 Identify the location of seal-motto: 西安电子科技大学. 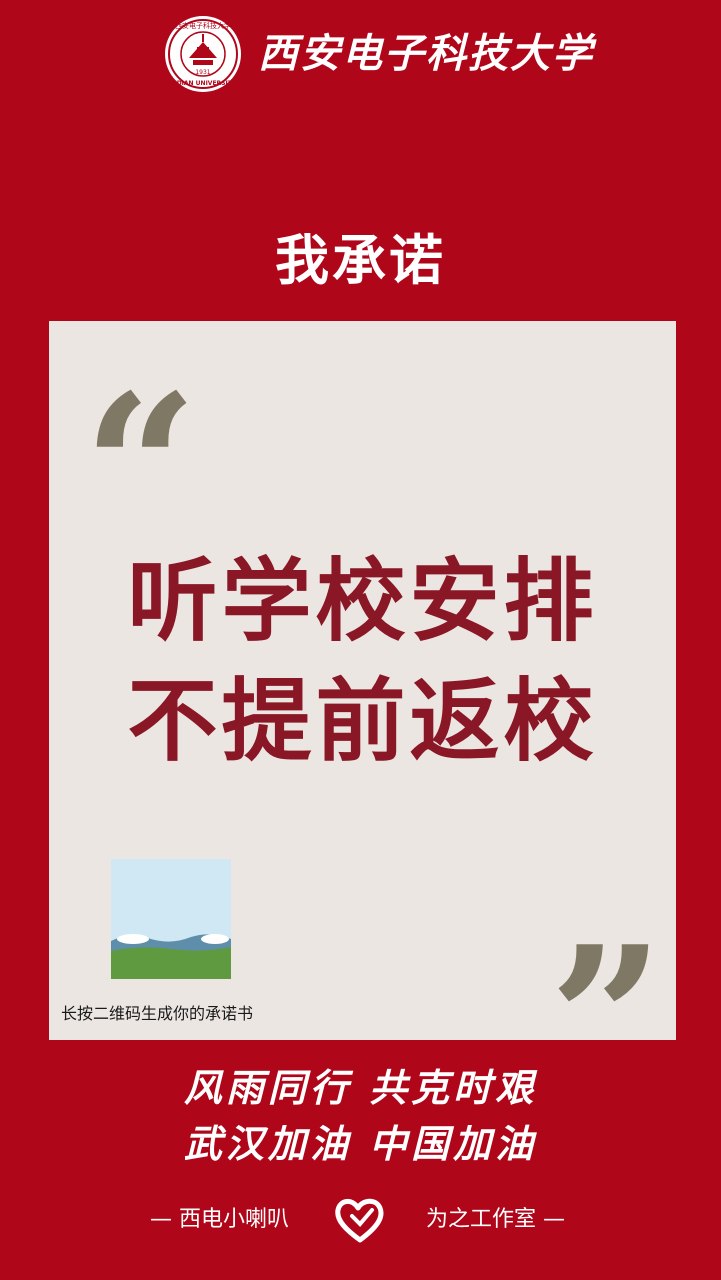
(203, 25).